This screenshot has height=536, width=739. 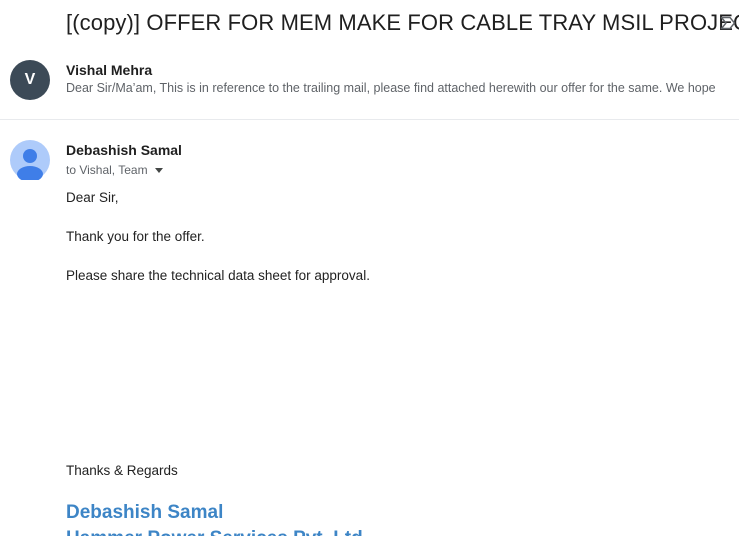 I want to click on recipients-line: to Vishal, Team, so click(x=114, y=170).